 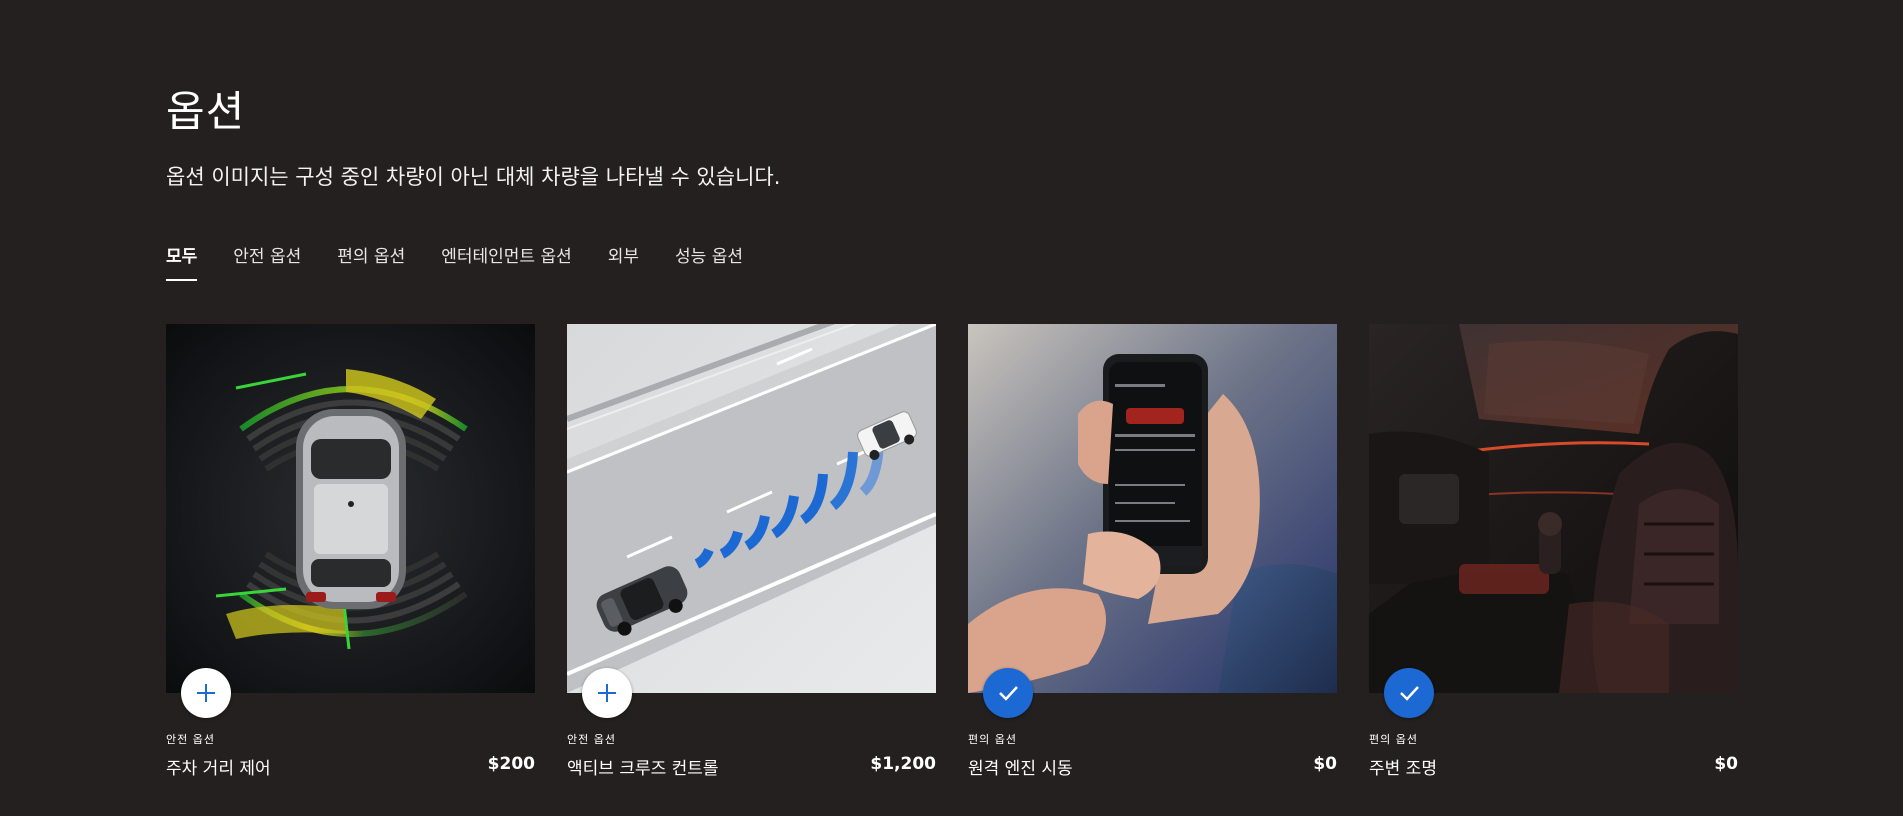 I want to click on tab-all: 모두, so click(x=182, y=260).